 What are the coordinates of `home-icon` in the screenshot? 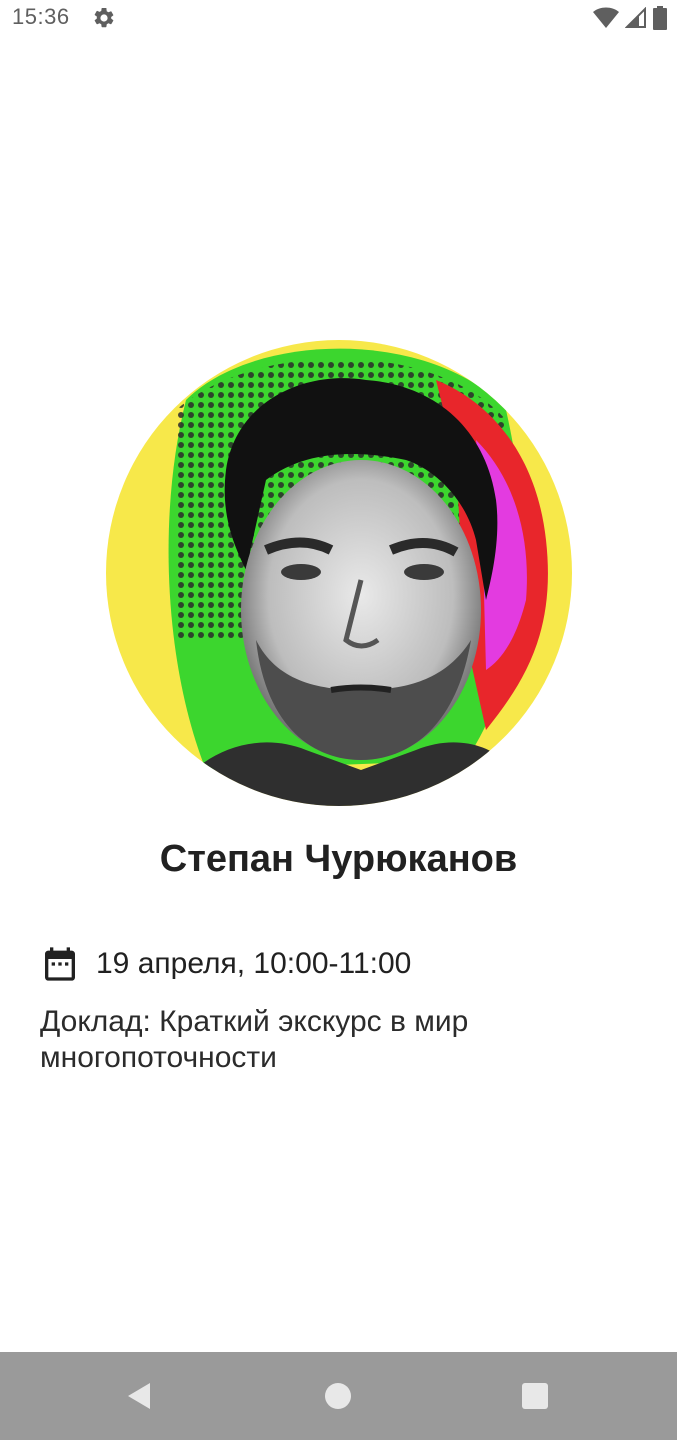 It's located at (338, 1396).